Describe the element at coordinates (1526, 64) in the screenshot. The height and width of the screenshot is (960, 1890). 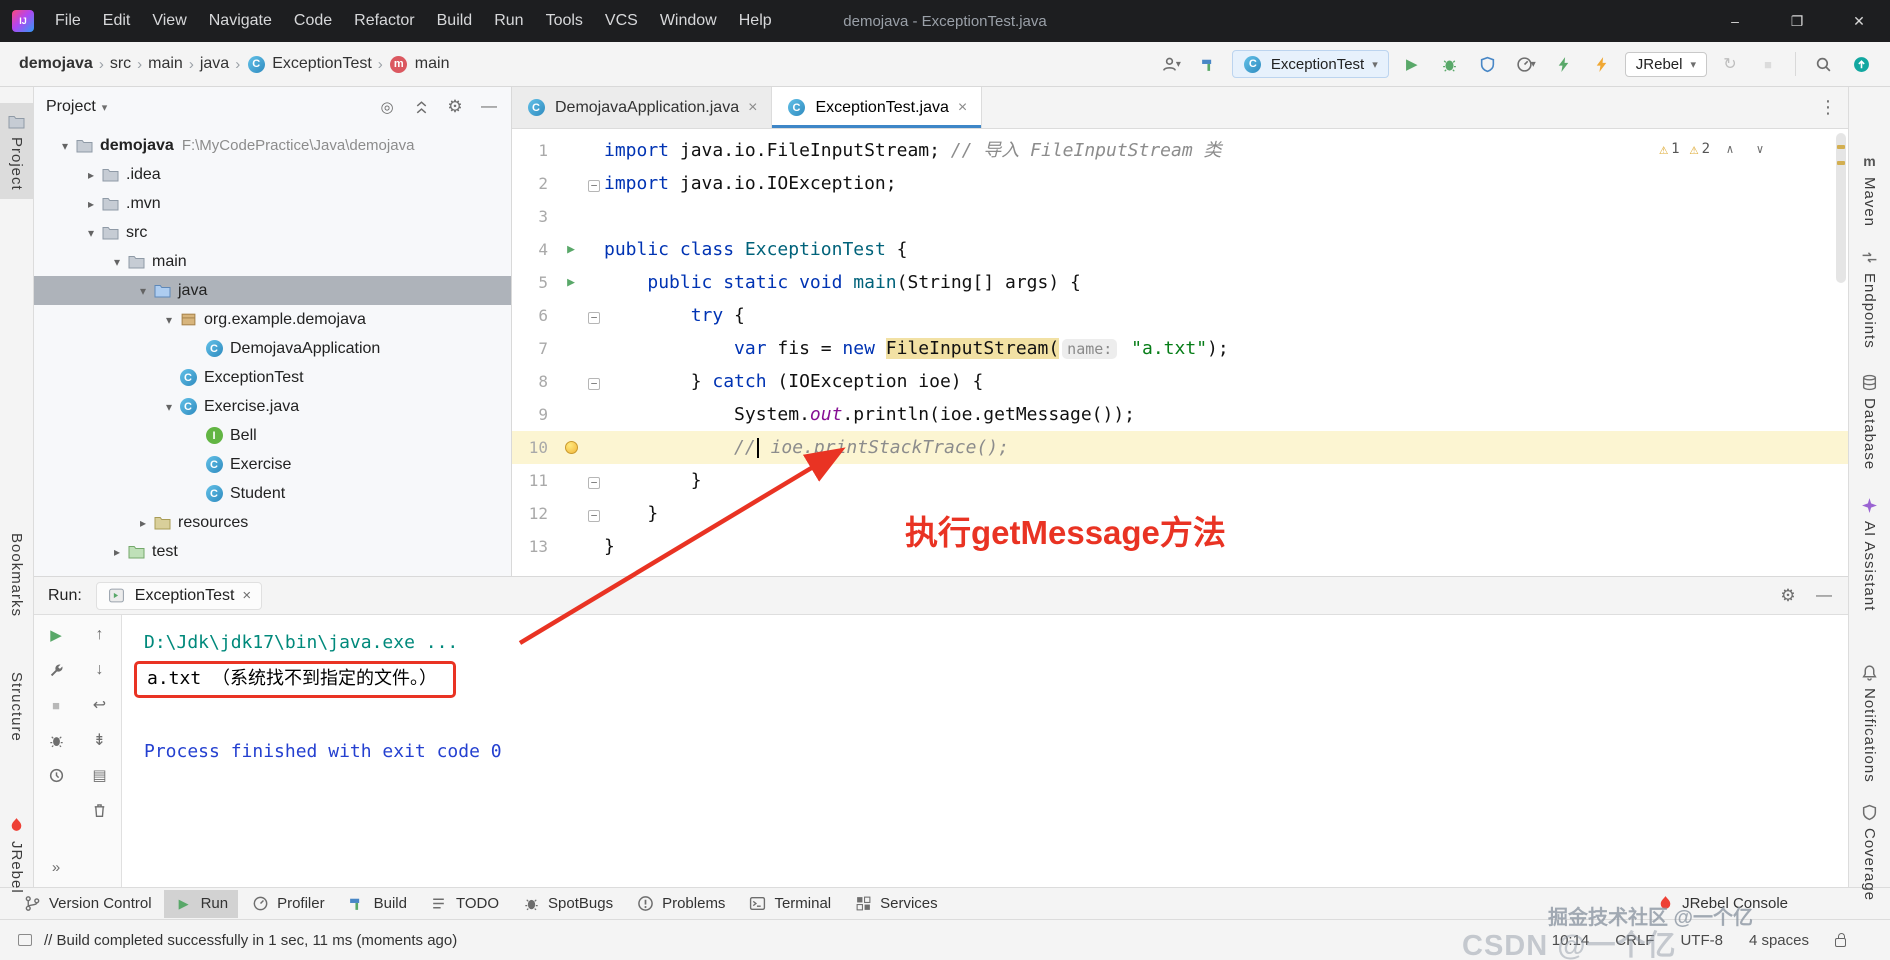
I see `profiler-button: ▾` at that location.